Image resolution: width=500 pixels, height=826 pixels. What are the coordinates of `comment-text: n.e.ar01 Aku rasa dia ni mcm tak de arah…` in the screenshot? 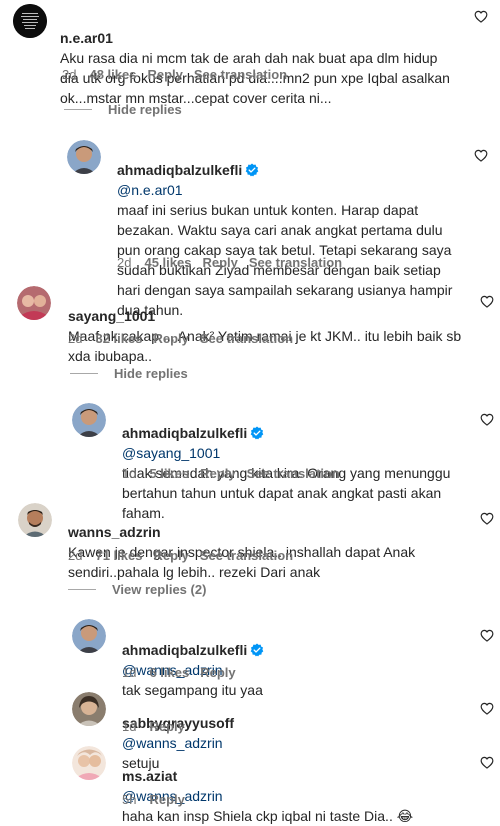 It's located at (260, 58).